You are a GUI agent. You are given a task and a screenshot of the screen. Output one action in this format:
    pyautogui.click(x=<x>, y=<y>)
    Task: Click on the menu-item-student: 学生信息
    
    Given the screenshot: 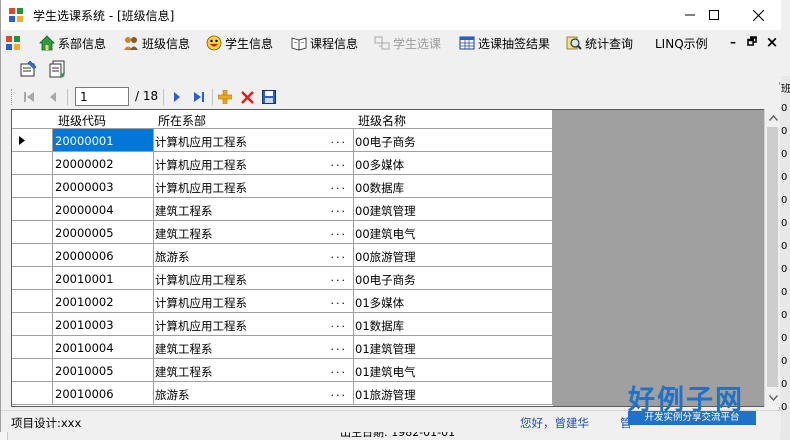 What is the action you would take?
    pyautogui.click(x=239, y=43)
    